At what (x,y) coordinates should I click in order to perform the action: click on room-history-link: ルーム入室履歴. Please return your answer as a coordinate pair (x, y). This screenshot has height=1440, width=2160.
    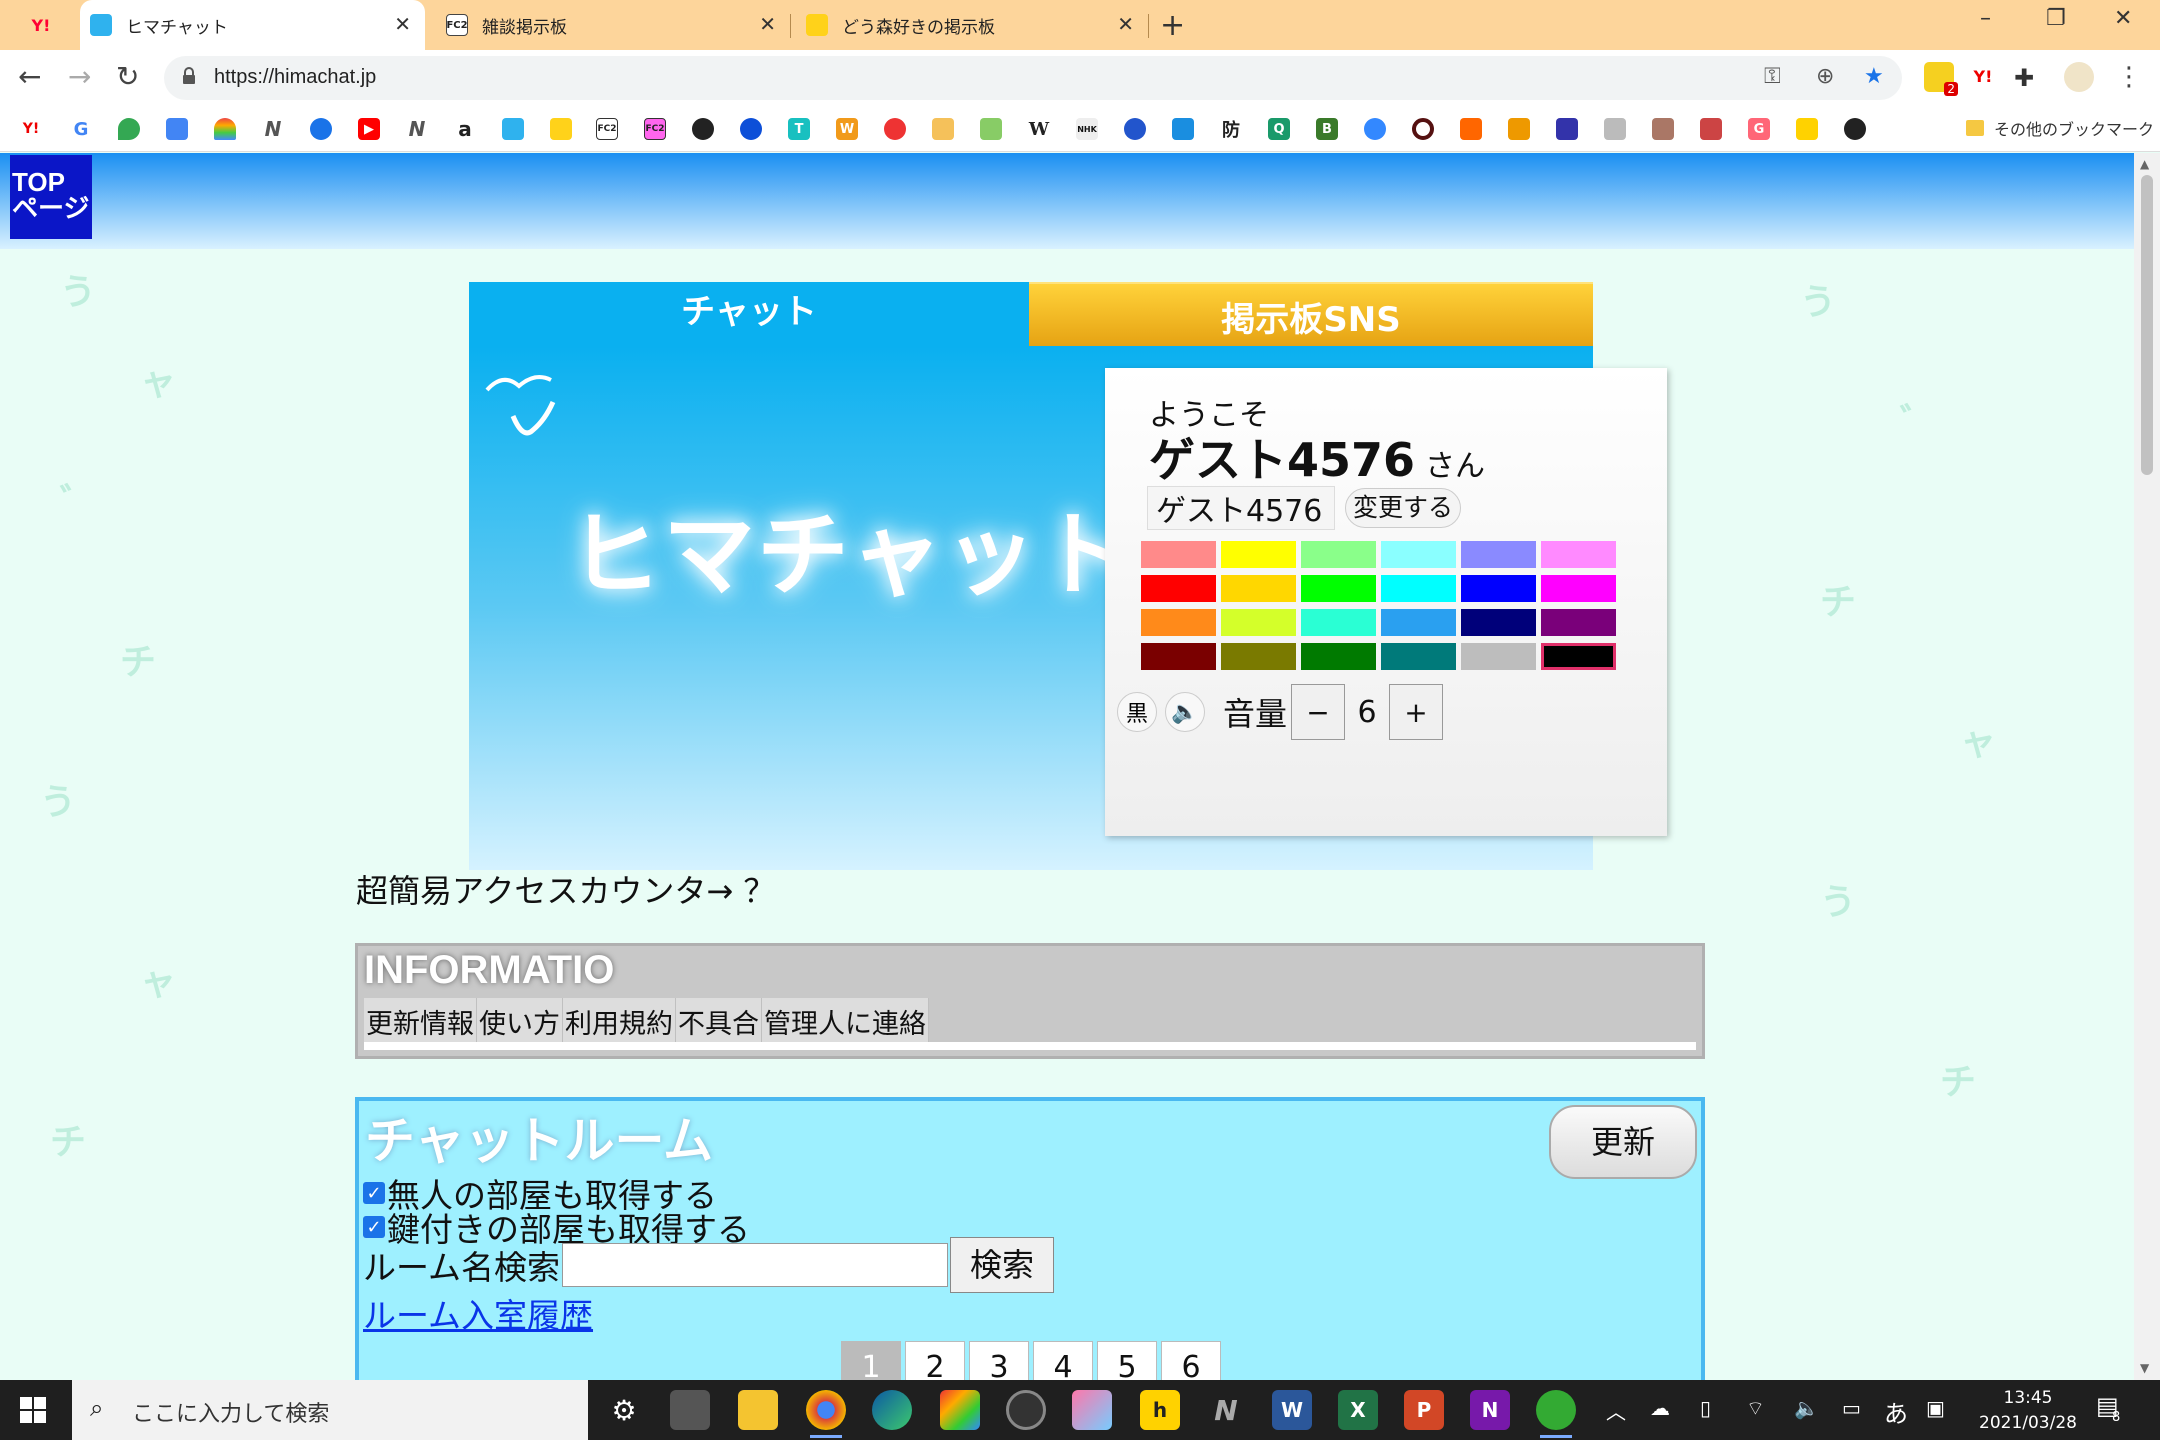
    Looking at the image, I should click on (478, 1313).